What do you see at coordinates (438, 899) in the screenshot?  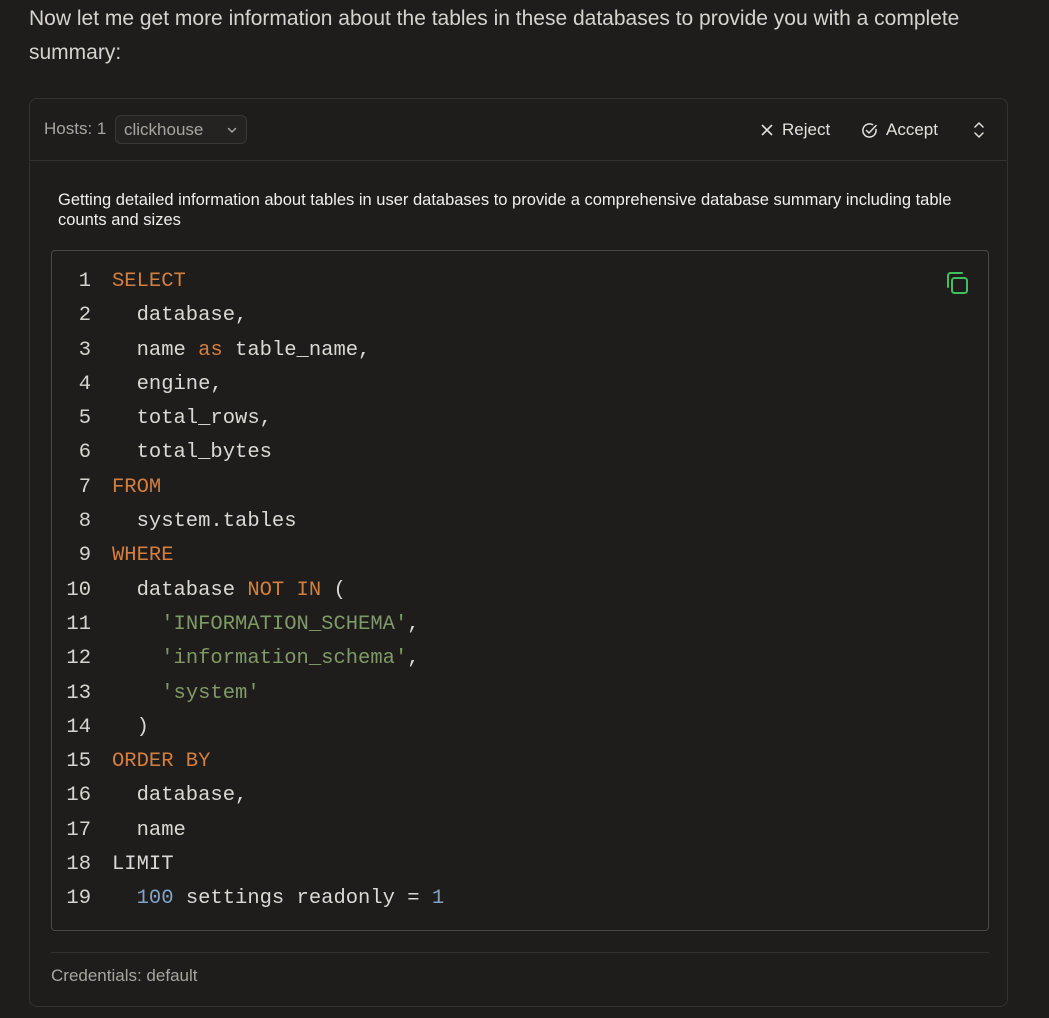 I see `code-token-num: 1` at bounding box center [438, 899].